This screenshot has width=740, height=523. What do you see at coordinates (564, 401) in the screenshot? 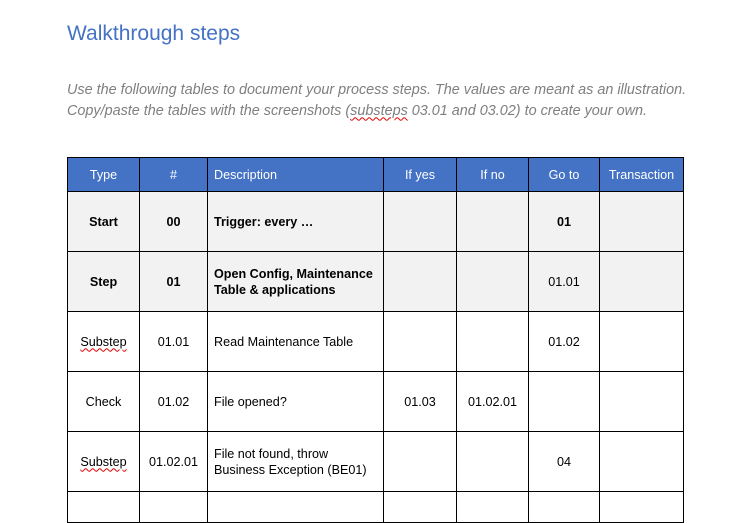
I see `cell-go-to` at bounding box center [564, 401].